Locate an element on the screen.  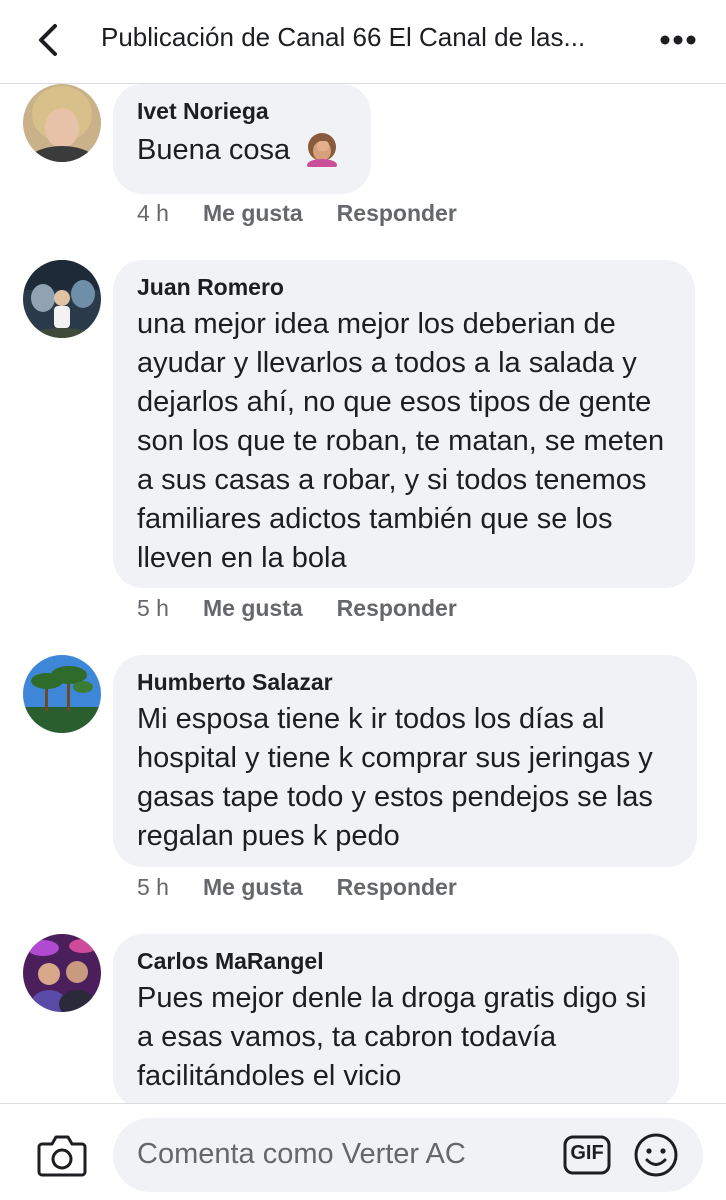
smiley-icon is located at coordinates (656, 1155).